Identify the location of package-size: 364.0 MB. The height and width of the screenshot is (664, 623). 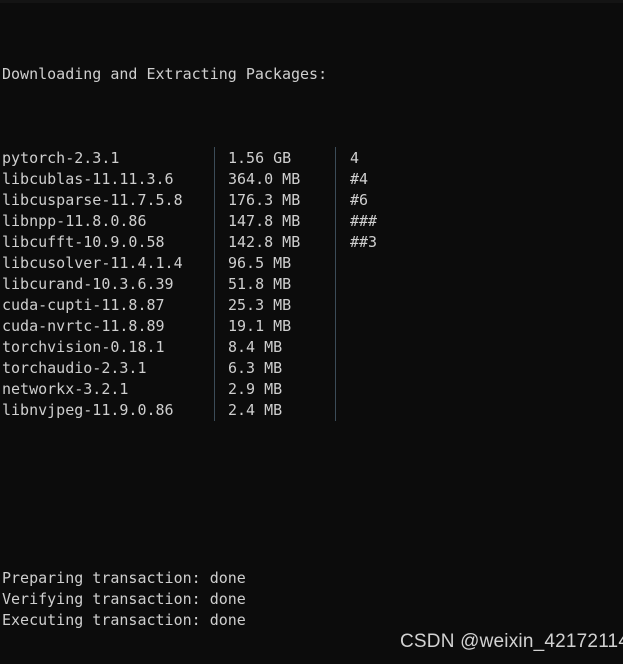
(264, 179).